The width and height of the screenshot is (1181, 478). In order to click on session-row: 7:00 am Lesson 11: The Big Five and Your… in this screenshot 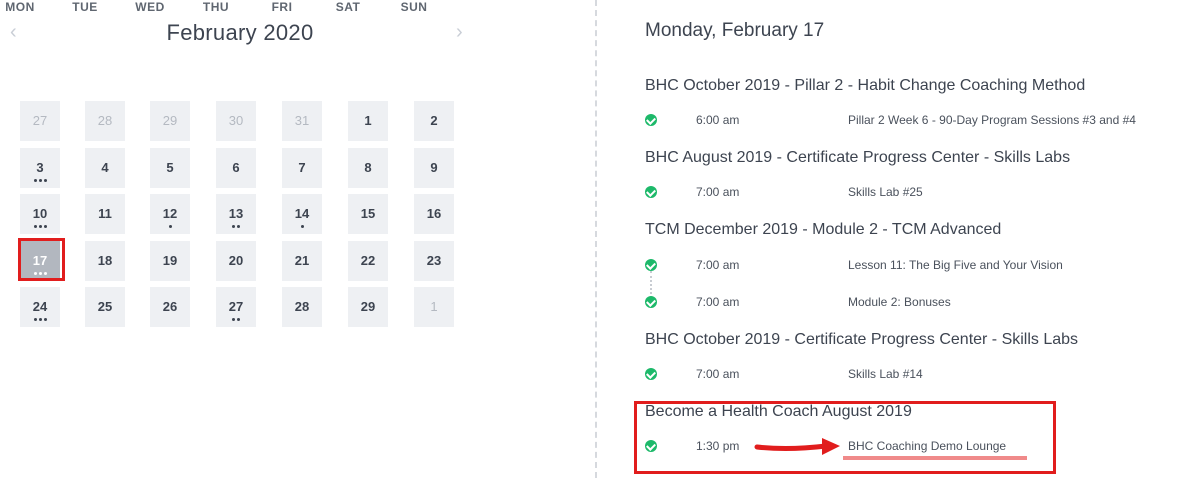, I will do `click(913, 266)`.